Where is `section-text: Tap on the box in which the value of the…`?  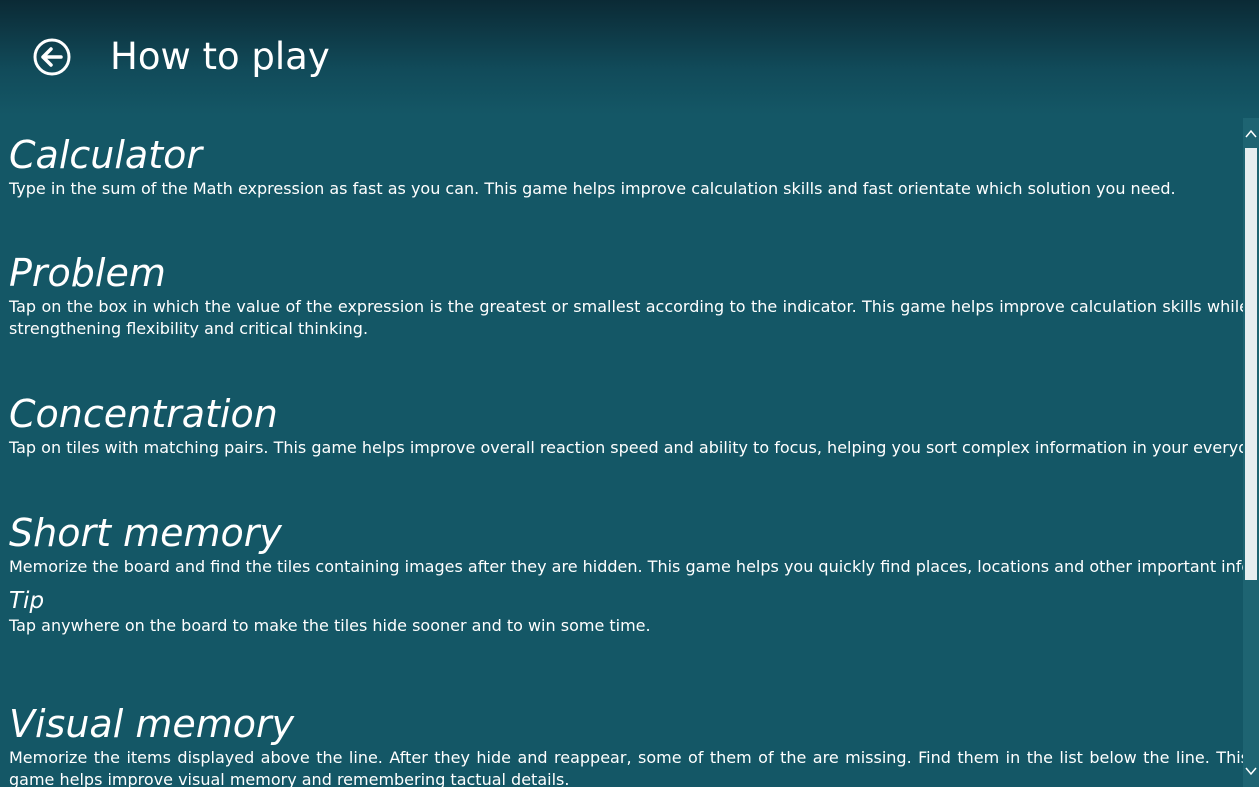 section-text: Tap on the box in which the value of the… is located at coordinates (626, 317).